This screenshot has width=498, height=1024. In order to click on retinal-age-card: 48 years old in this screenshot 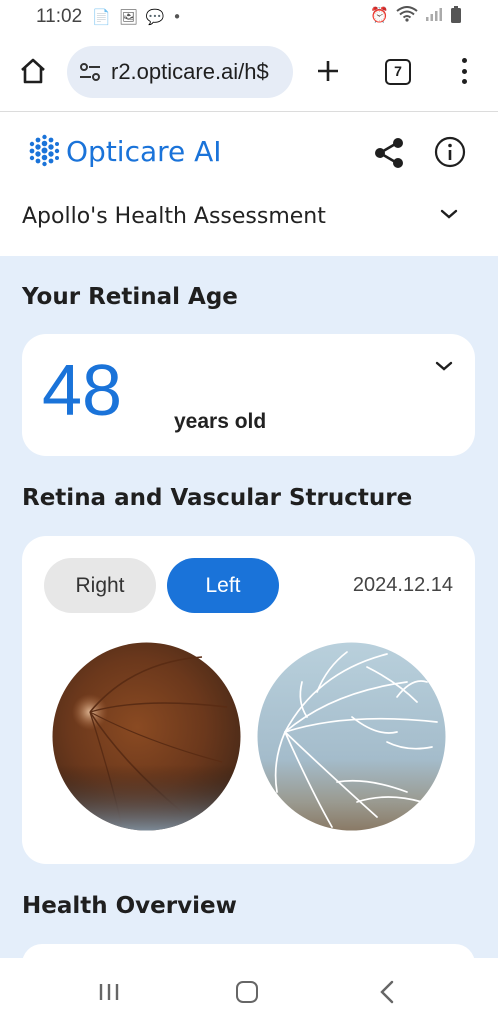, I will do `click(248, 395)`.